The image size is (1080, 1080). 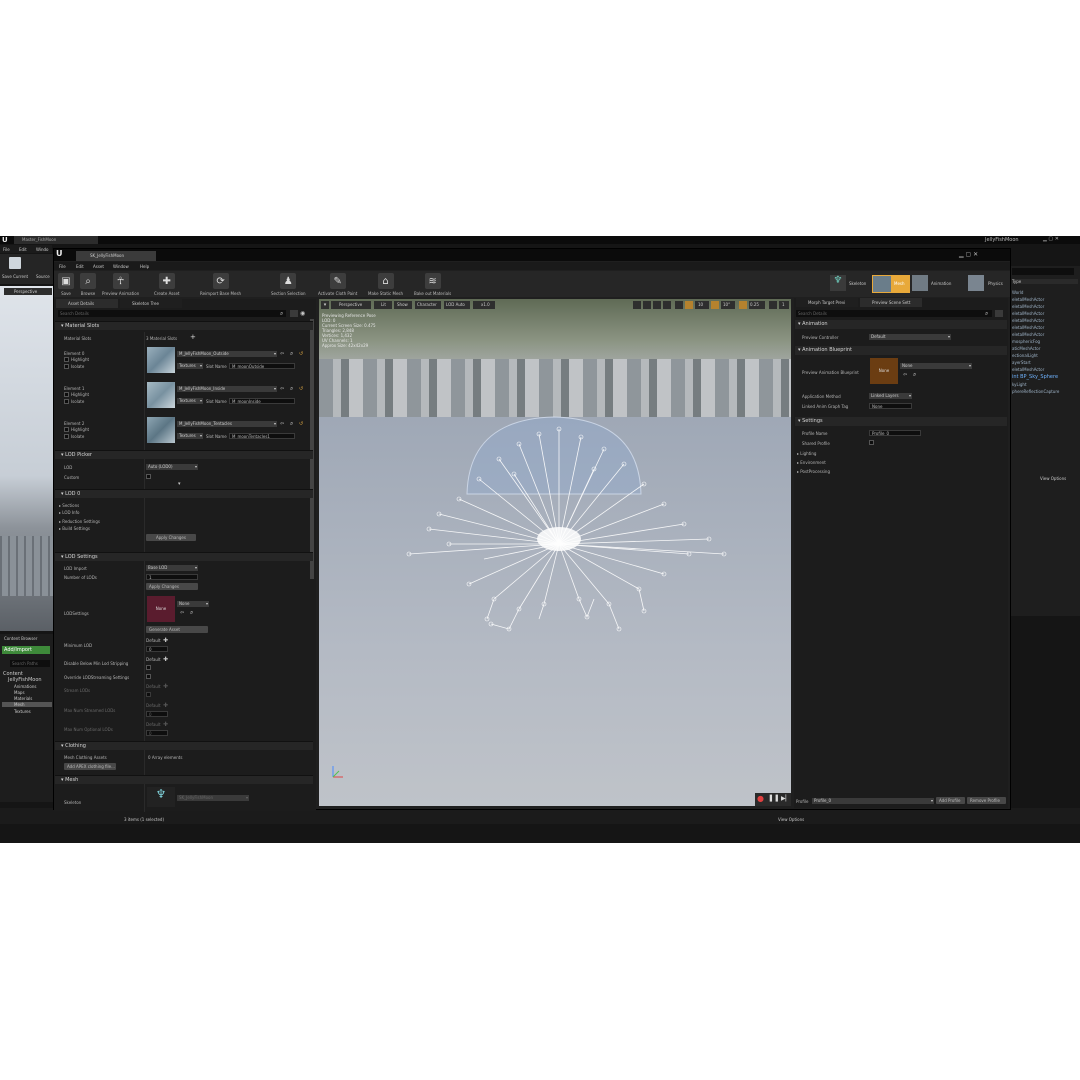 I want to click on element-1-use-arrow-icon: ⇦, so click(x=282, y=389).